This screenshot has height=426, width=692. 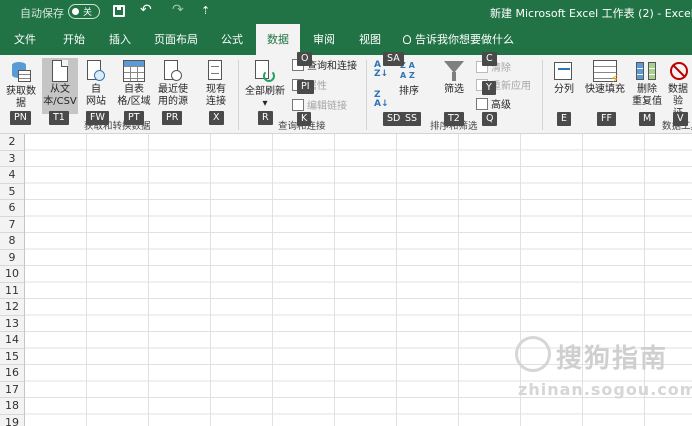 I want to click on get-data-button: 获取数 据, so click(x=21, y=86).